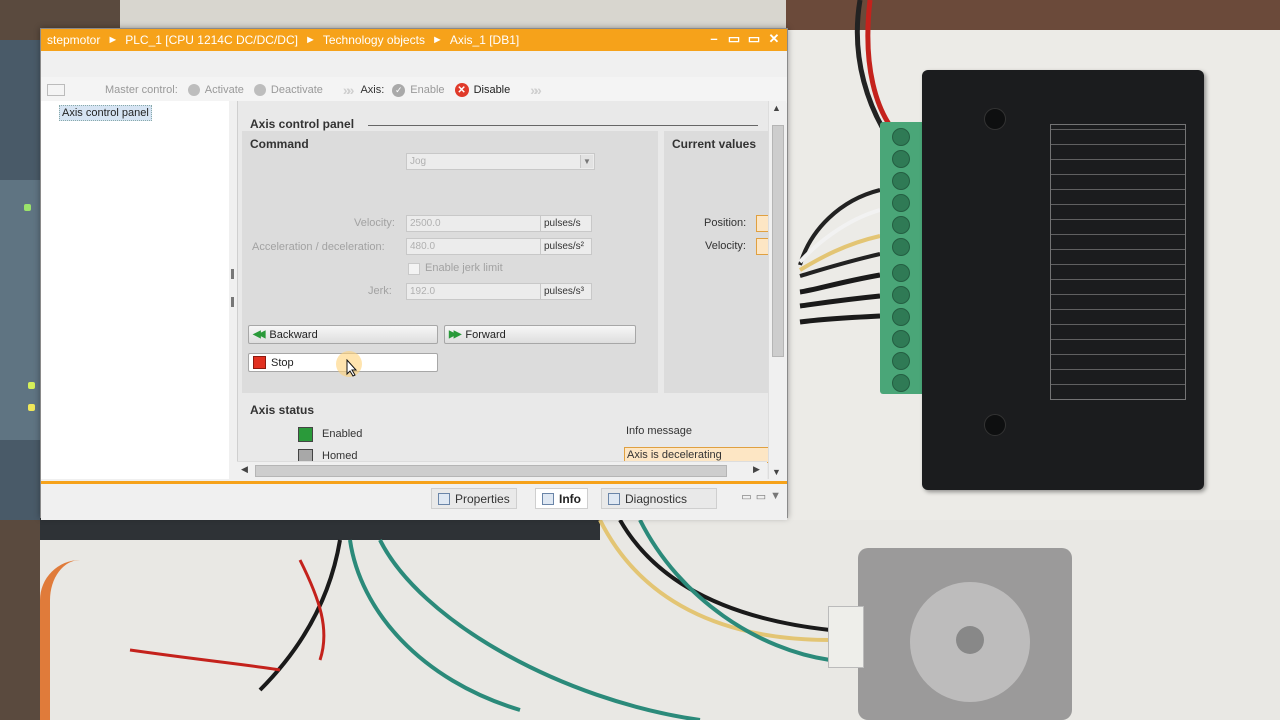 Image resolution: width=1280 pixels, height=720 pixels. I want to click on command-dropdown: Jog ▼, so click(500, 161).